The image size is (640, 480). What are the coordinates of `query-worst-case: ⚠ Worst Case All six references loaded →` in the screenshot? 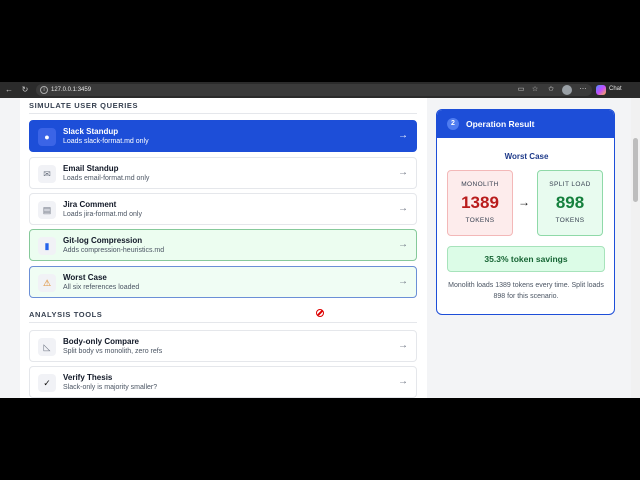 It's located at (223, 282).